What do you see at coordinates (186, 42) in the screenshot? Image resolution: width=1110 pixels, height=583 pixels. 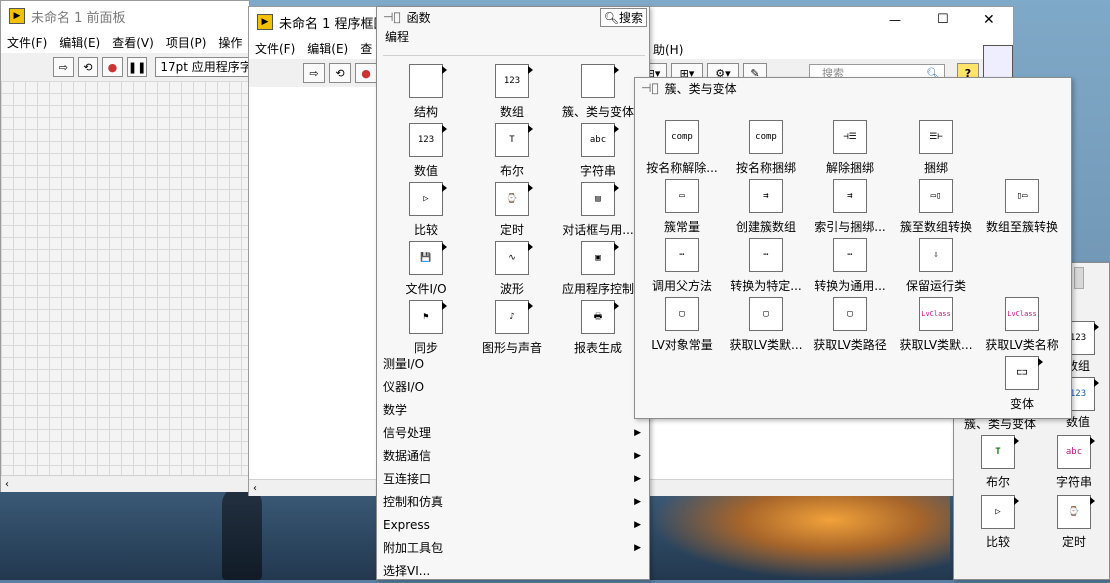 I see `fp-menu-project: 项目(P)` at bounding box center [186, 42].